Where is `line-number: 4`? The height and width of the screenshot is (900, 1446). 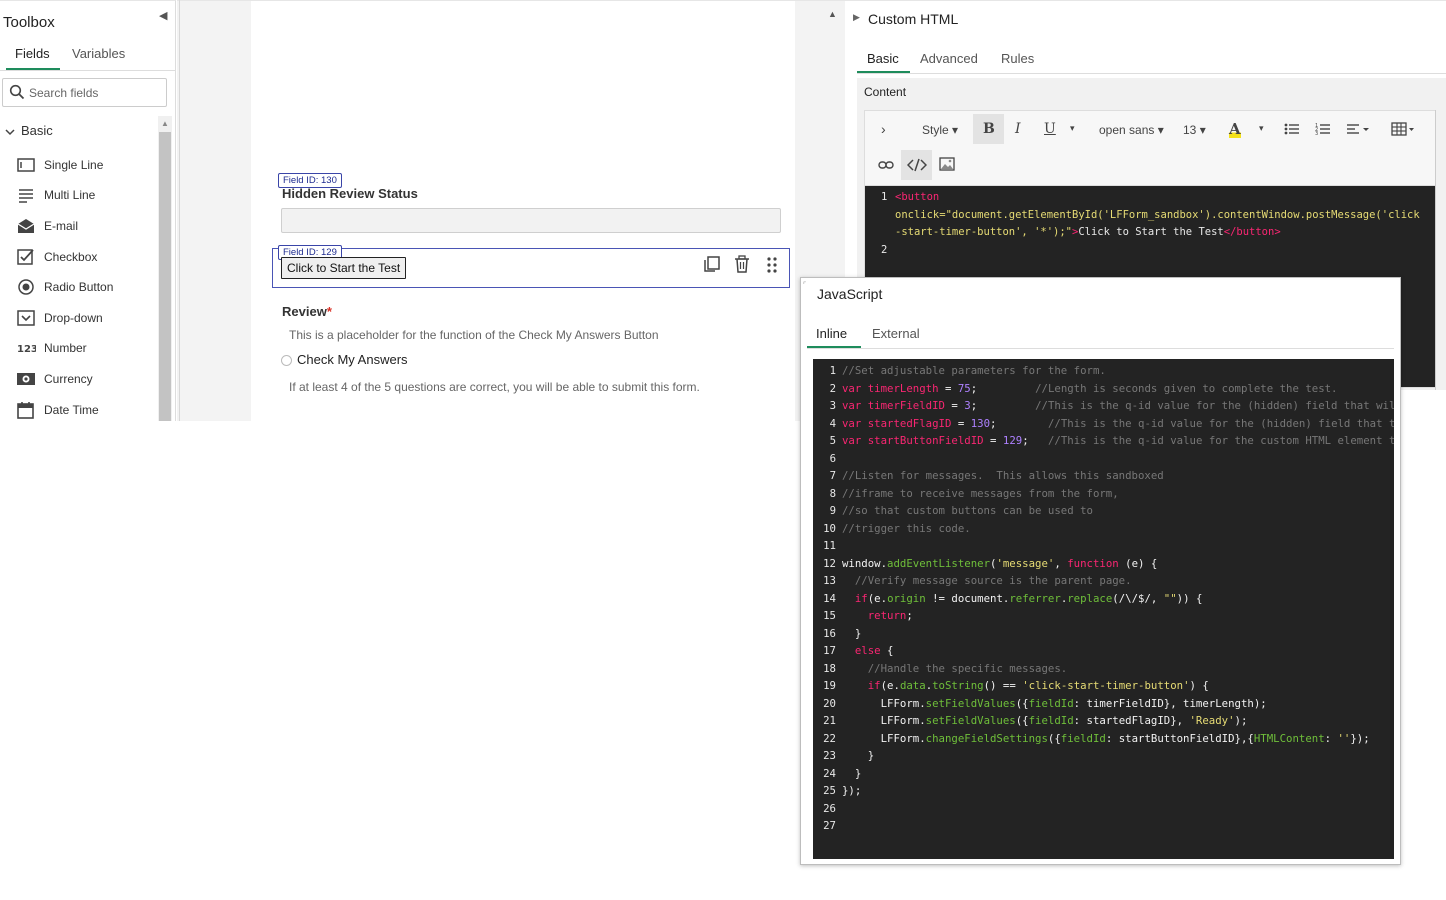 line-number: 4 is located at coordinates (832, 423).